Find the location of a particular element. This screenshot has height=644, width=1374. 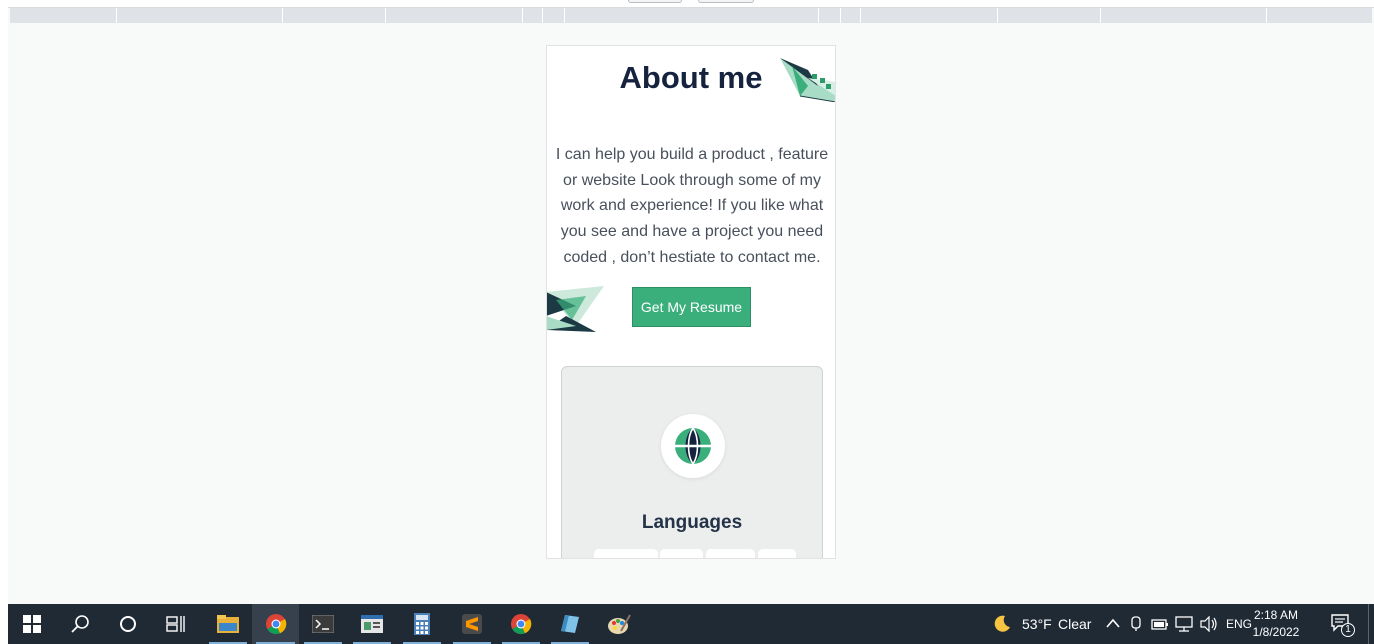

paint is located at coordinates (619, 624).